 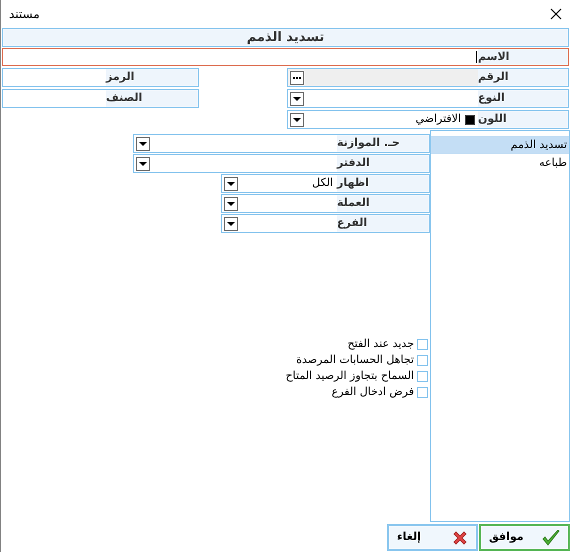 What do you see at coordinates (523, 119) in the screenshot?
I see `field-label: اللون` at bounding box center [523, 119].